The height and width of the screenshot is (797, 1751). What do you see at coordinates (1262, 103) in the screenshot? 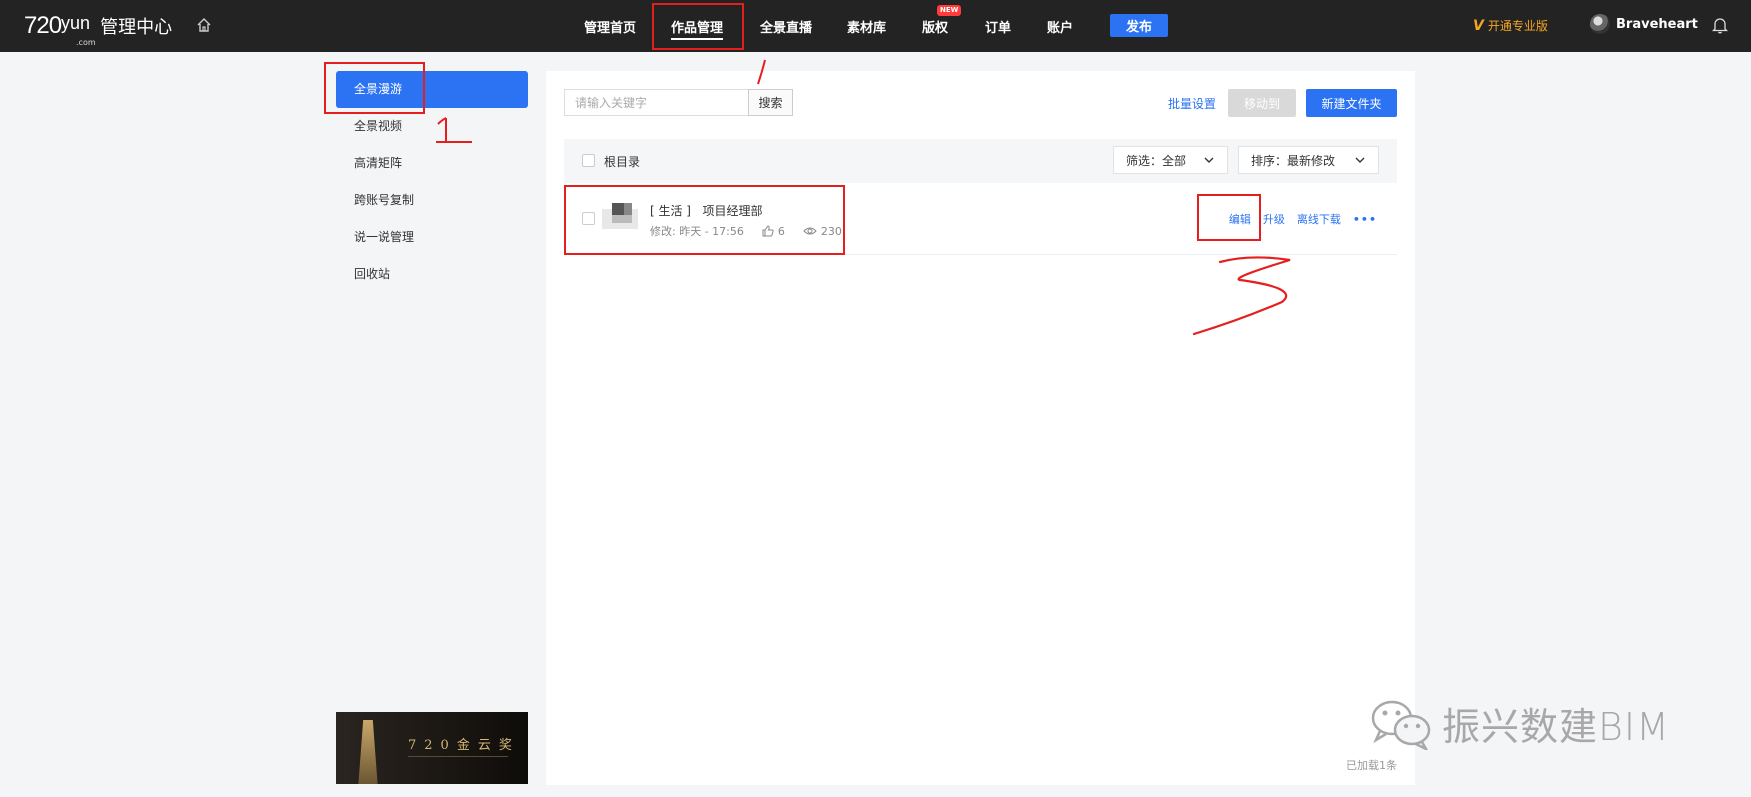
I see `move-to-button: 移动到` at bounding box center [1262, 103].